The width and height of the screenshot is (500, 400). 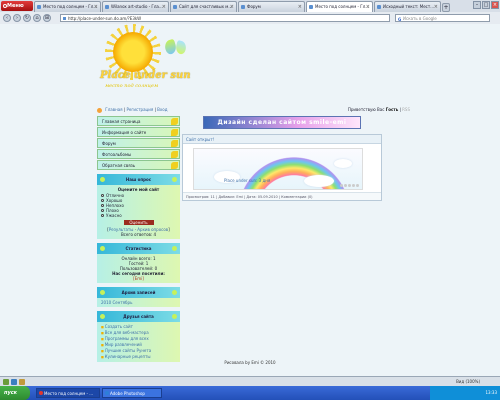 I want to click on opera-menu-label: Меню, so click(x=15, y=6).